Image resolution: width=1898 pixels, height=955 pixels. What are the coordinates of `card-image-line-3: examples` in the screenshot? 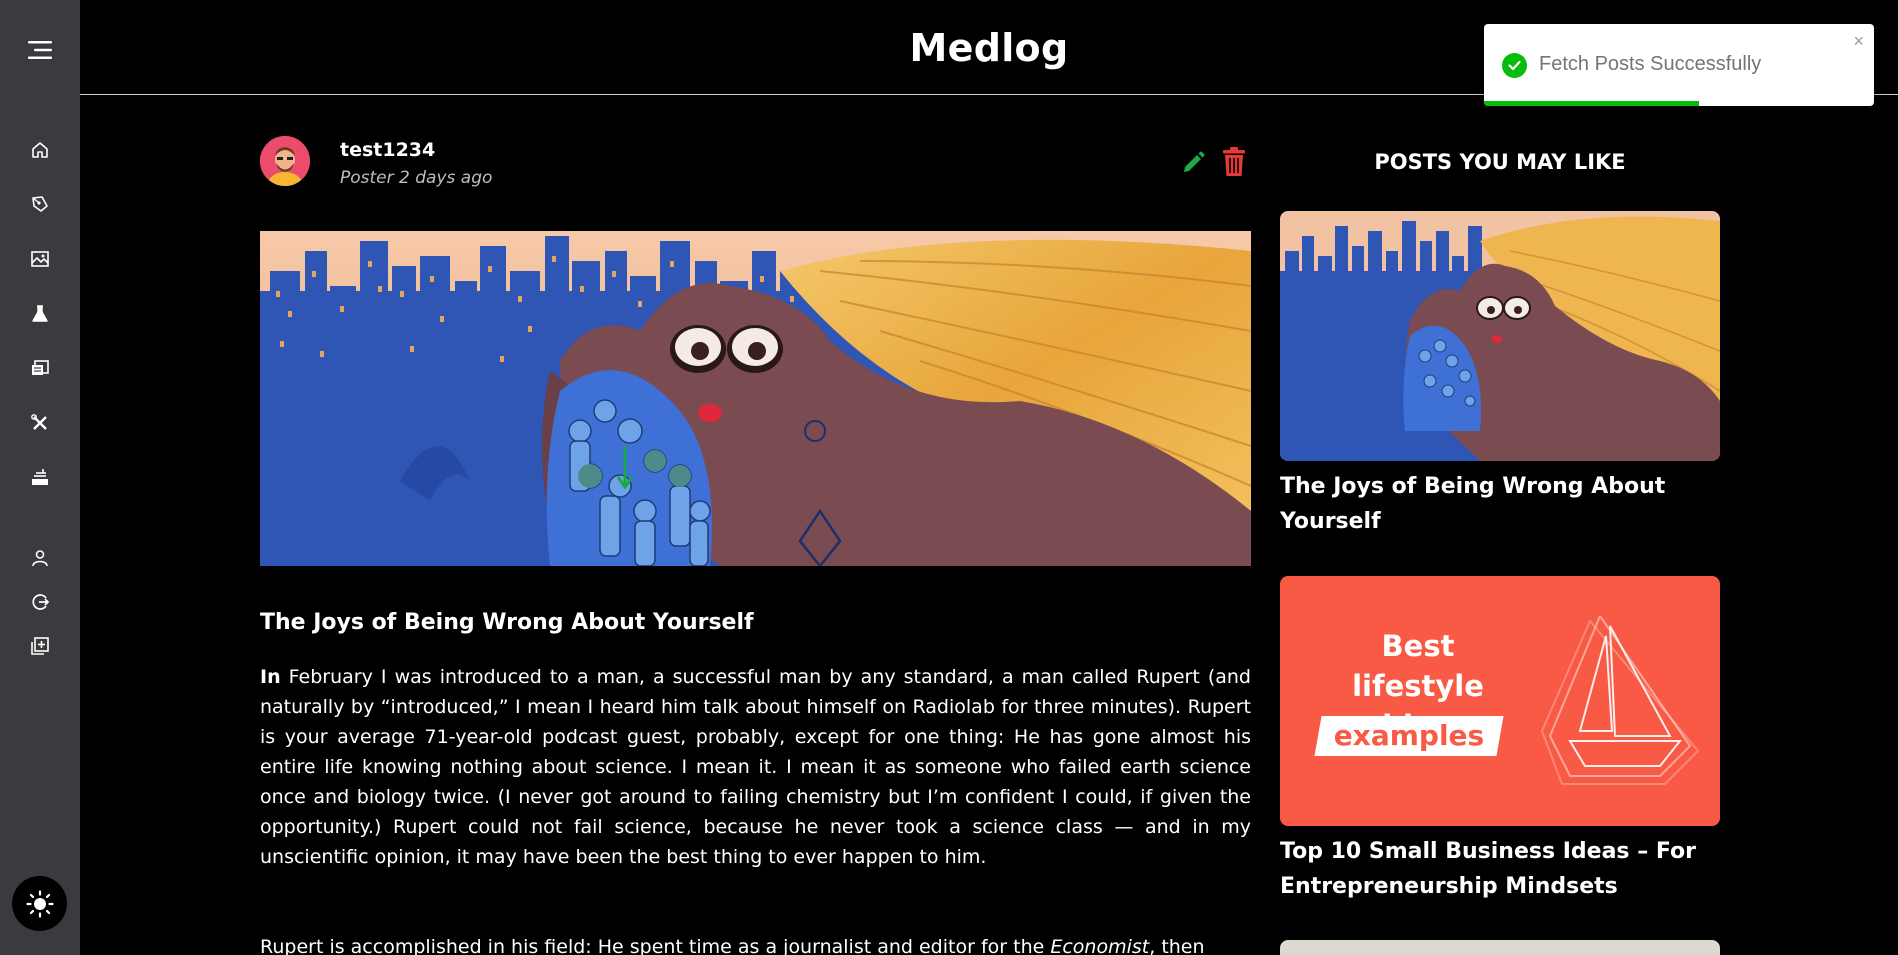 It's located at (1409, 735).